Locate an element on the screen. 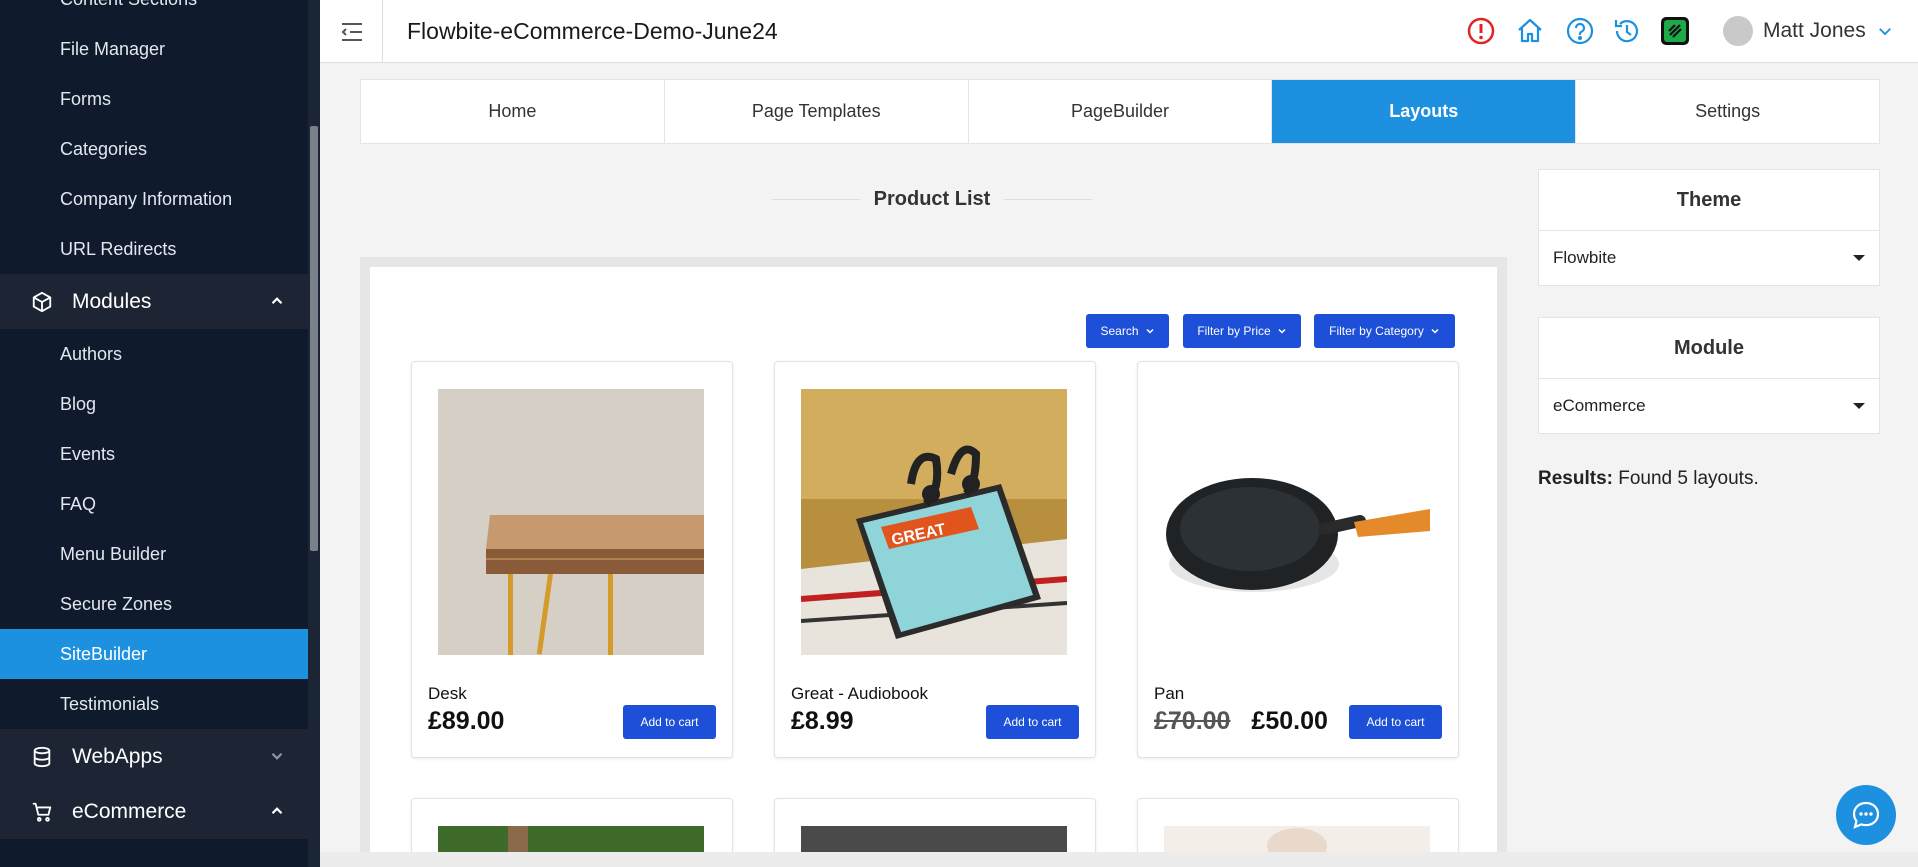 This screenshot has width=1918, height=867. current-price: £89.00 is located at coordinates (466, 721).